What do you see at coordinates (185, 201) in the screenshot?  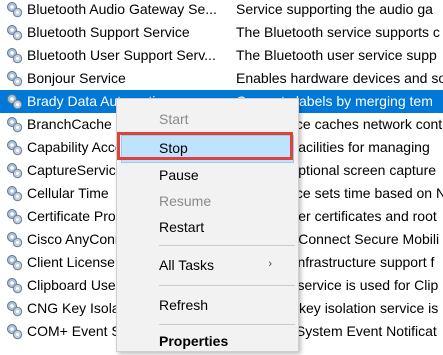 I see `menu-item-label: Resume` at bounding box center [185, 201].